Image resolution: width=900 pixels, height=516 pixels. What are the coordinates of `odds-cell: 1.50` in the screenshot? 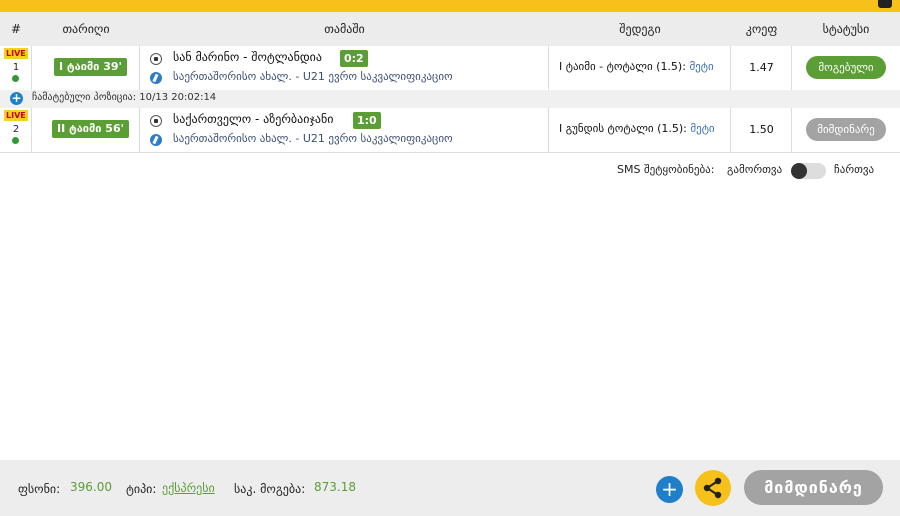 It's located at (761, 130).